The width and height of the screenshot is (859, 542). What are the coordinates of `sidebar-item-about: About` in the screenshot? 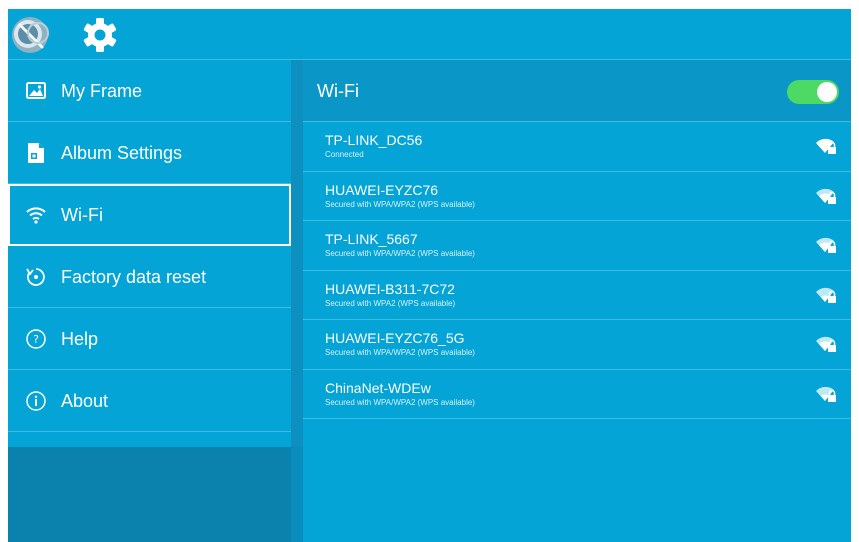 It's located at (149, 401).